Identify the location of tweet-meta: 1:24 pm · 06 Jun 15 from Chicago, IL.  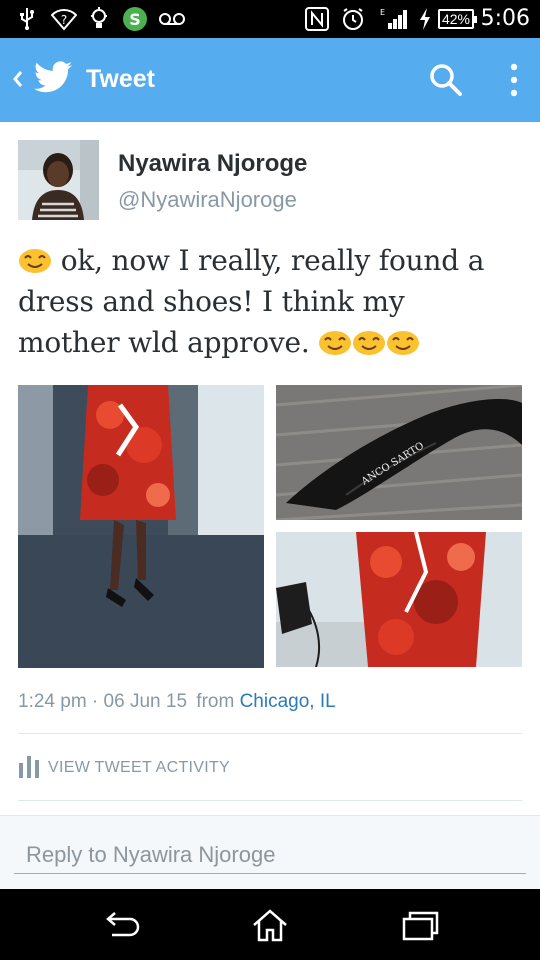
(177, 702).